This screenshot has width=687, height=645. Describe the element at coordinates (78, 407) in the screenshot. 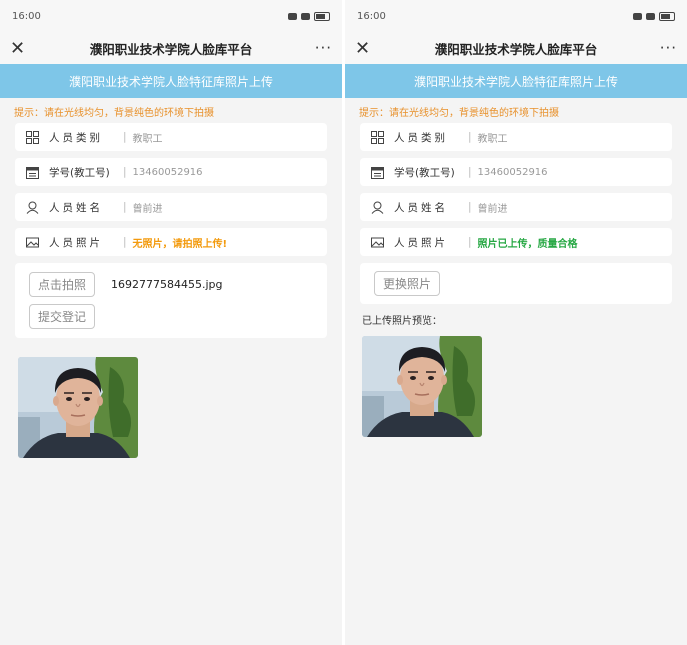

I see `captured-photo` at that location.